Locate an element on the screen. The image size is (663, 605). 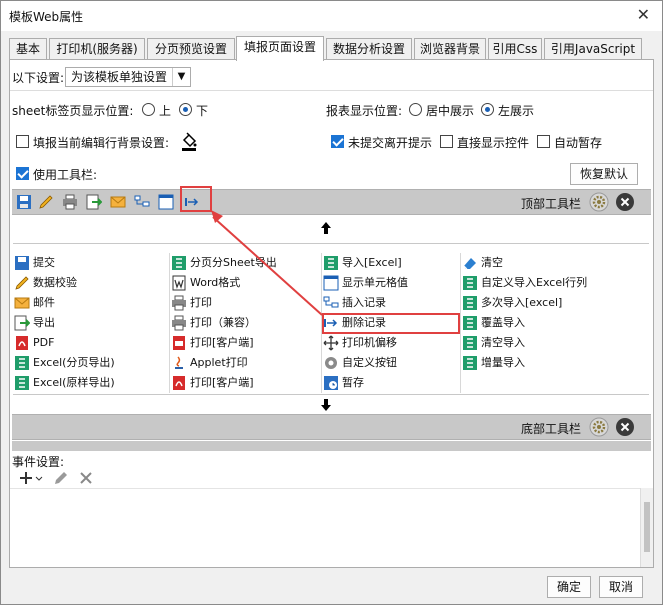
edit-icon is located at coordinates (61, 478).